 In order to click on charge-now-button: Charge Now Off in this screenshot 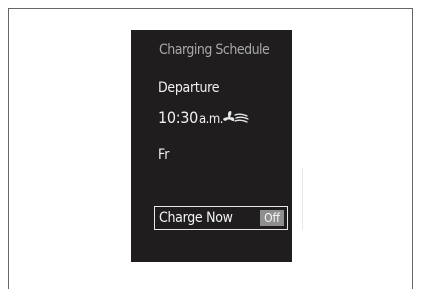, I will do `click(221, 218)`.